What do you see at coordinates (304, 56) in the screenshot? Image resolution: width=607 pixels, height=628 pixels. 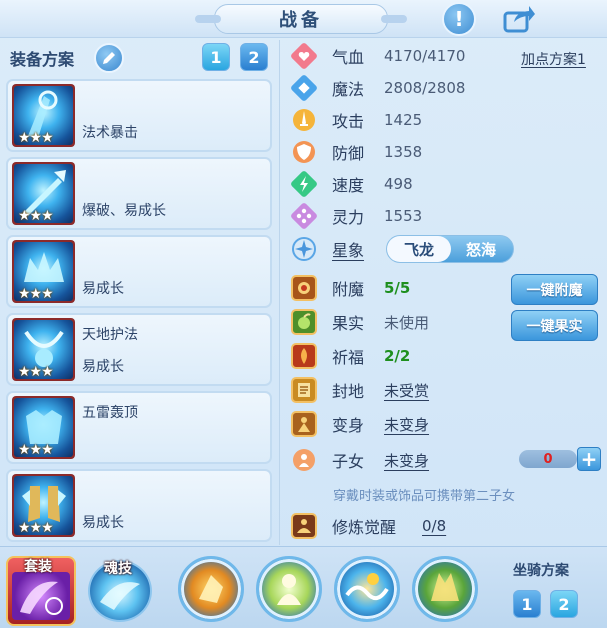 I see `heart-icon` at bounding box center [304, 56].